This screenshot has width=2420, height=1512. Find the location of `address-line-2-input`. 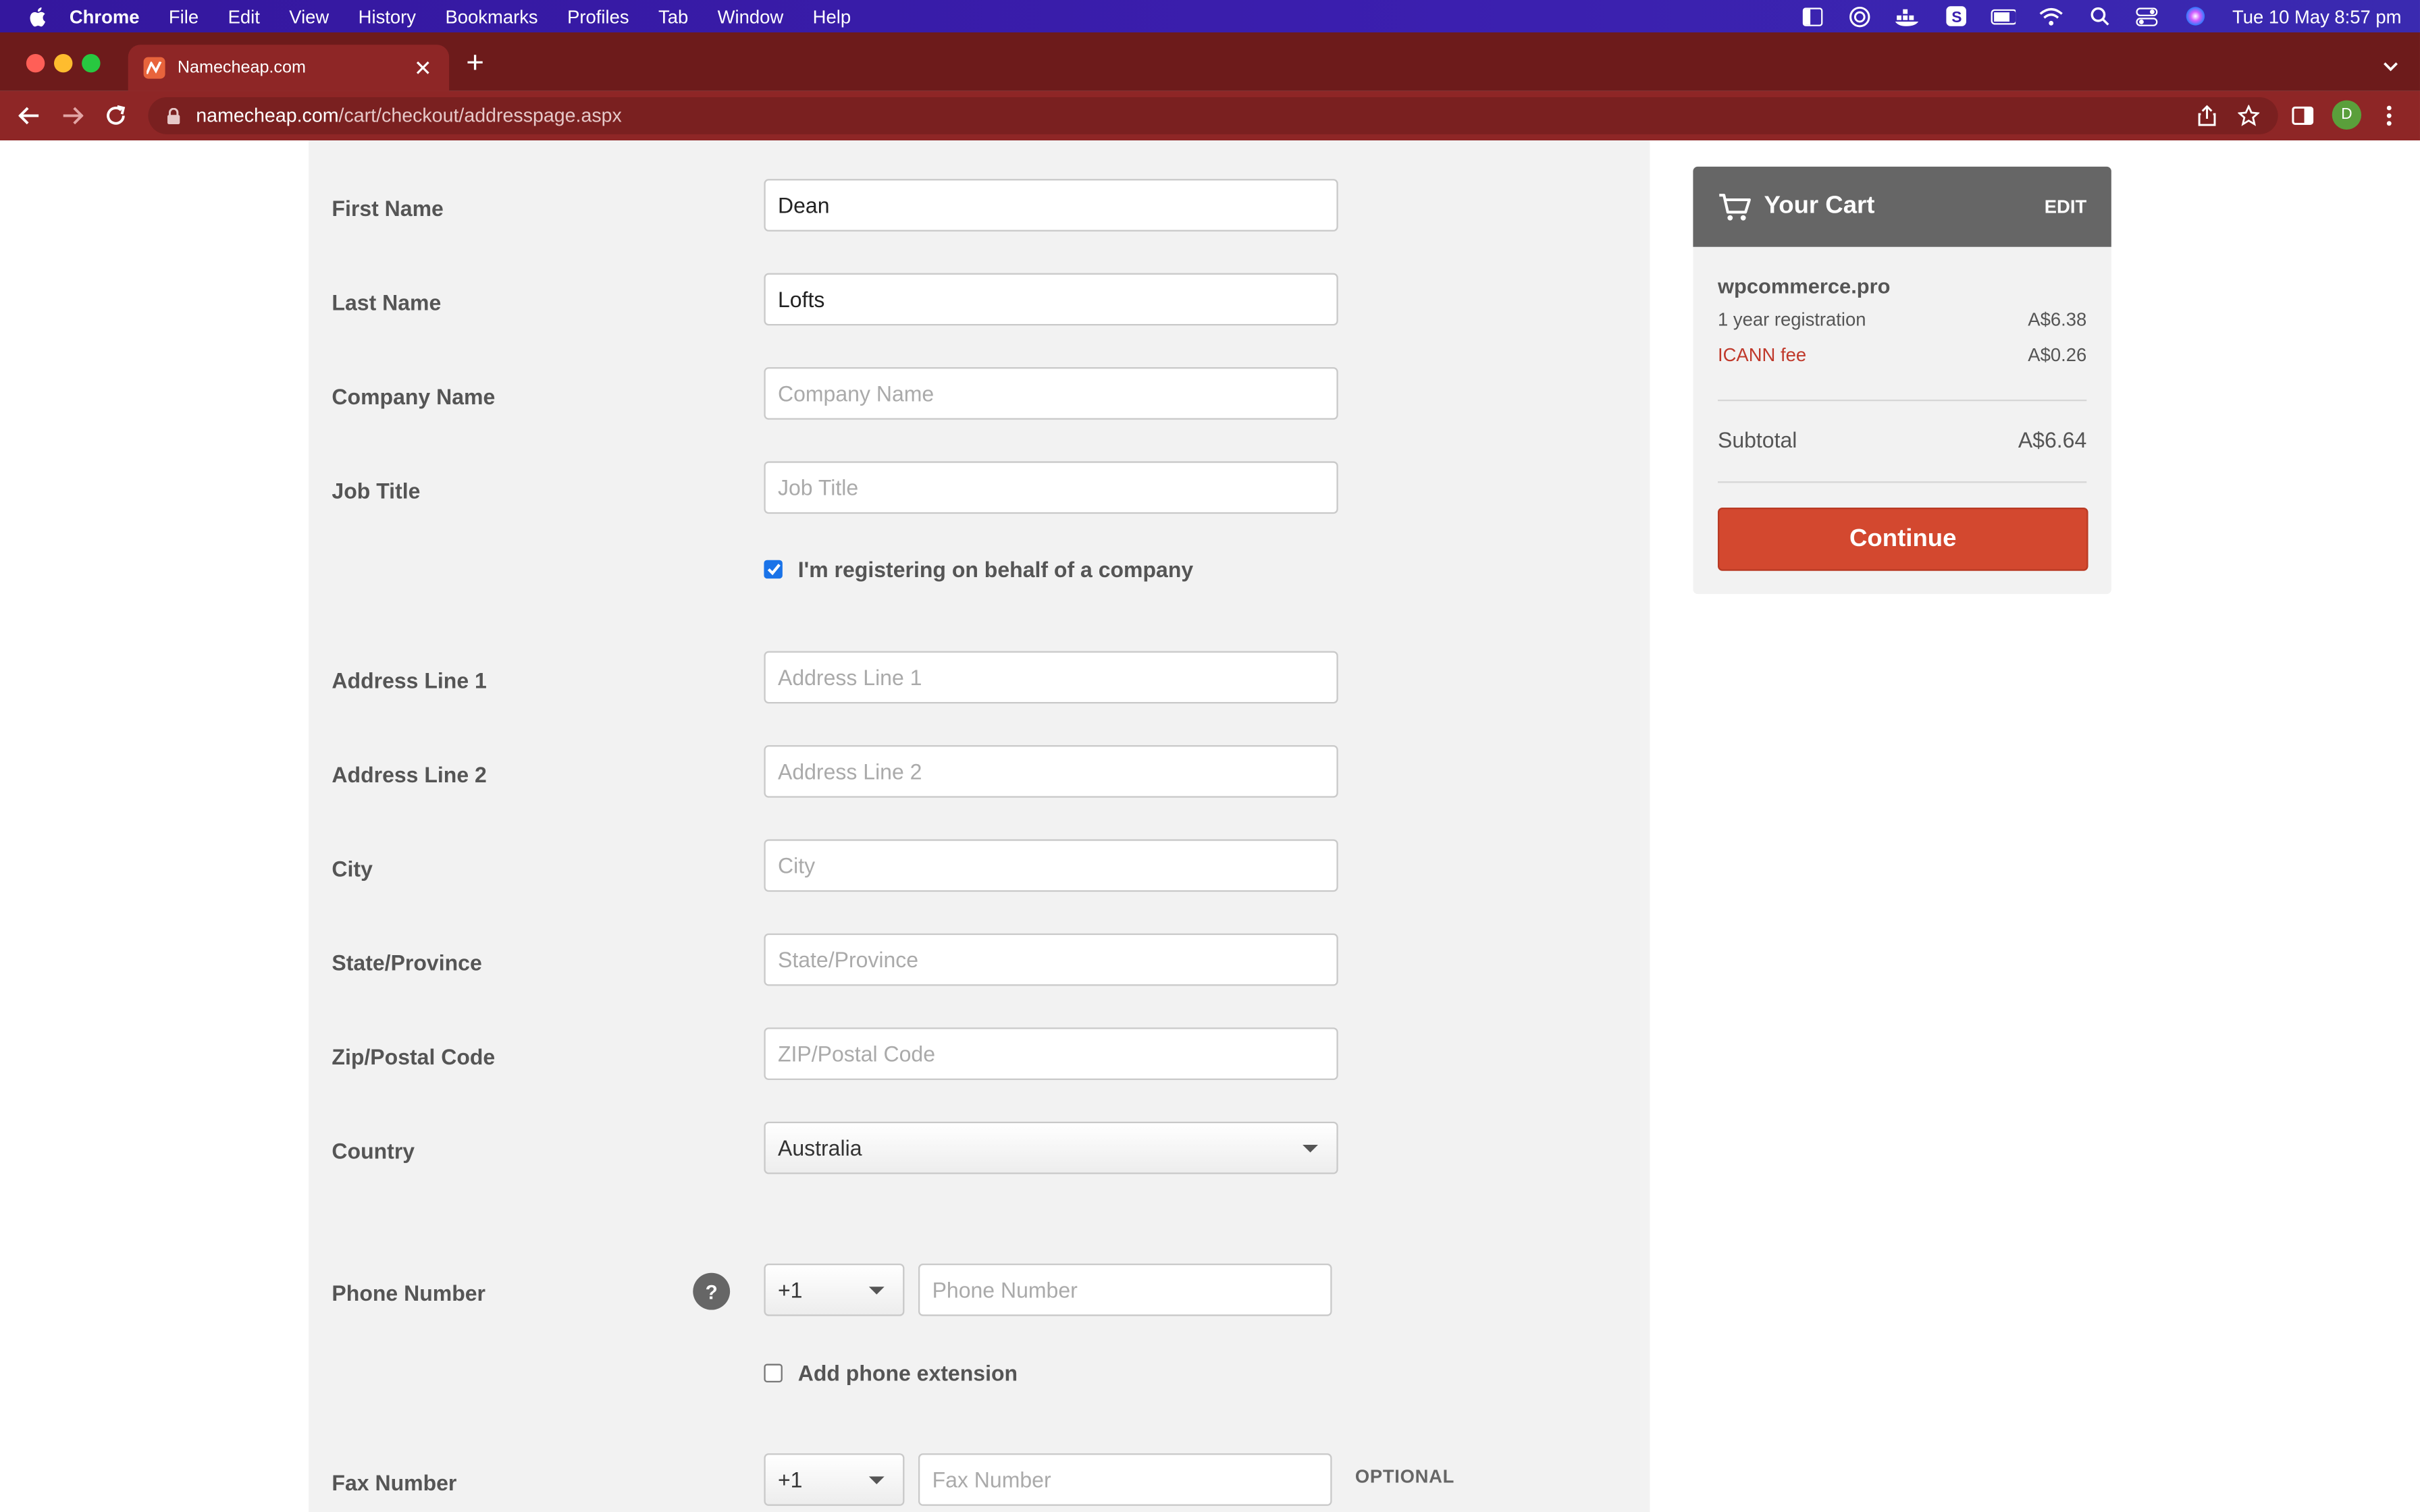

address-line-2-input is located at coordinates (1051, 771).